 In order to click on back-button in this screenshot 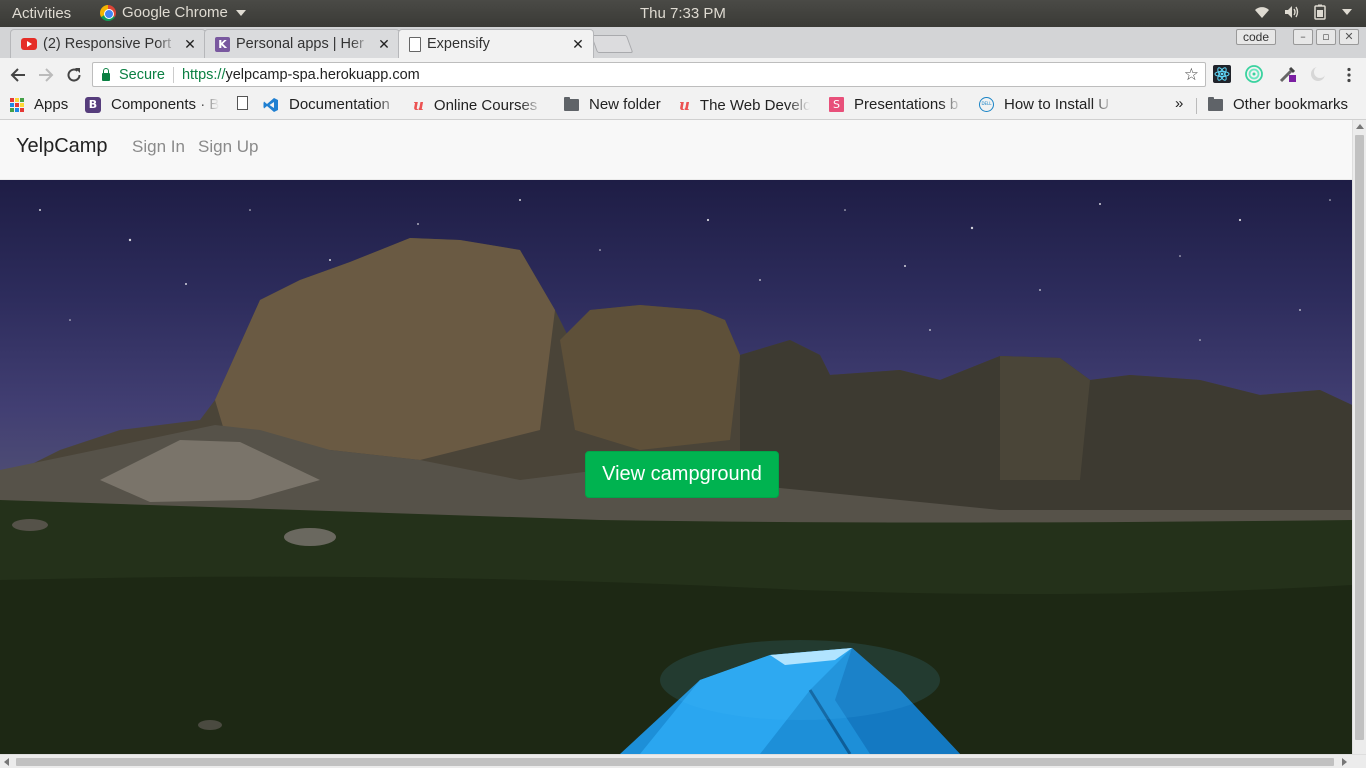, I will do `click(18, 75)`.